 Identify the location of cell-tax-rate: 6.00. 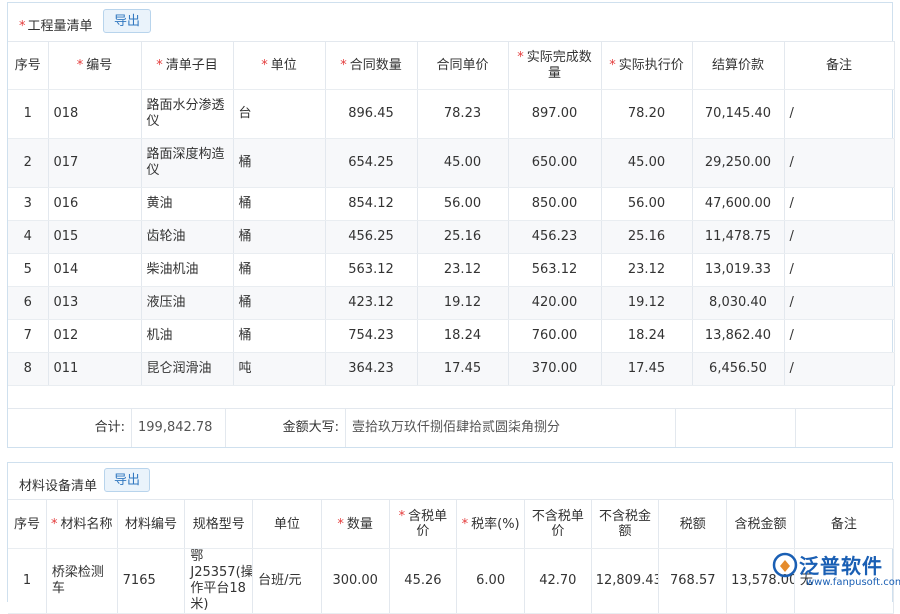
(491, 581).